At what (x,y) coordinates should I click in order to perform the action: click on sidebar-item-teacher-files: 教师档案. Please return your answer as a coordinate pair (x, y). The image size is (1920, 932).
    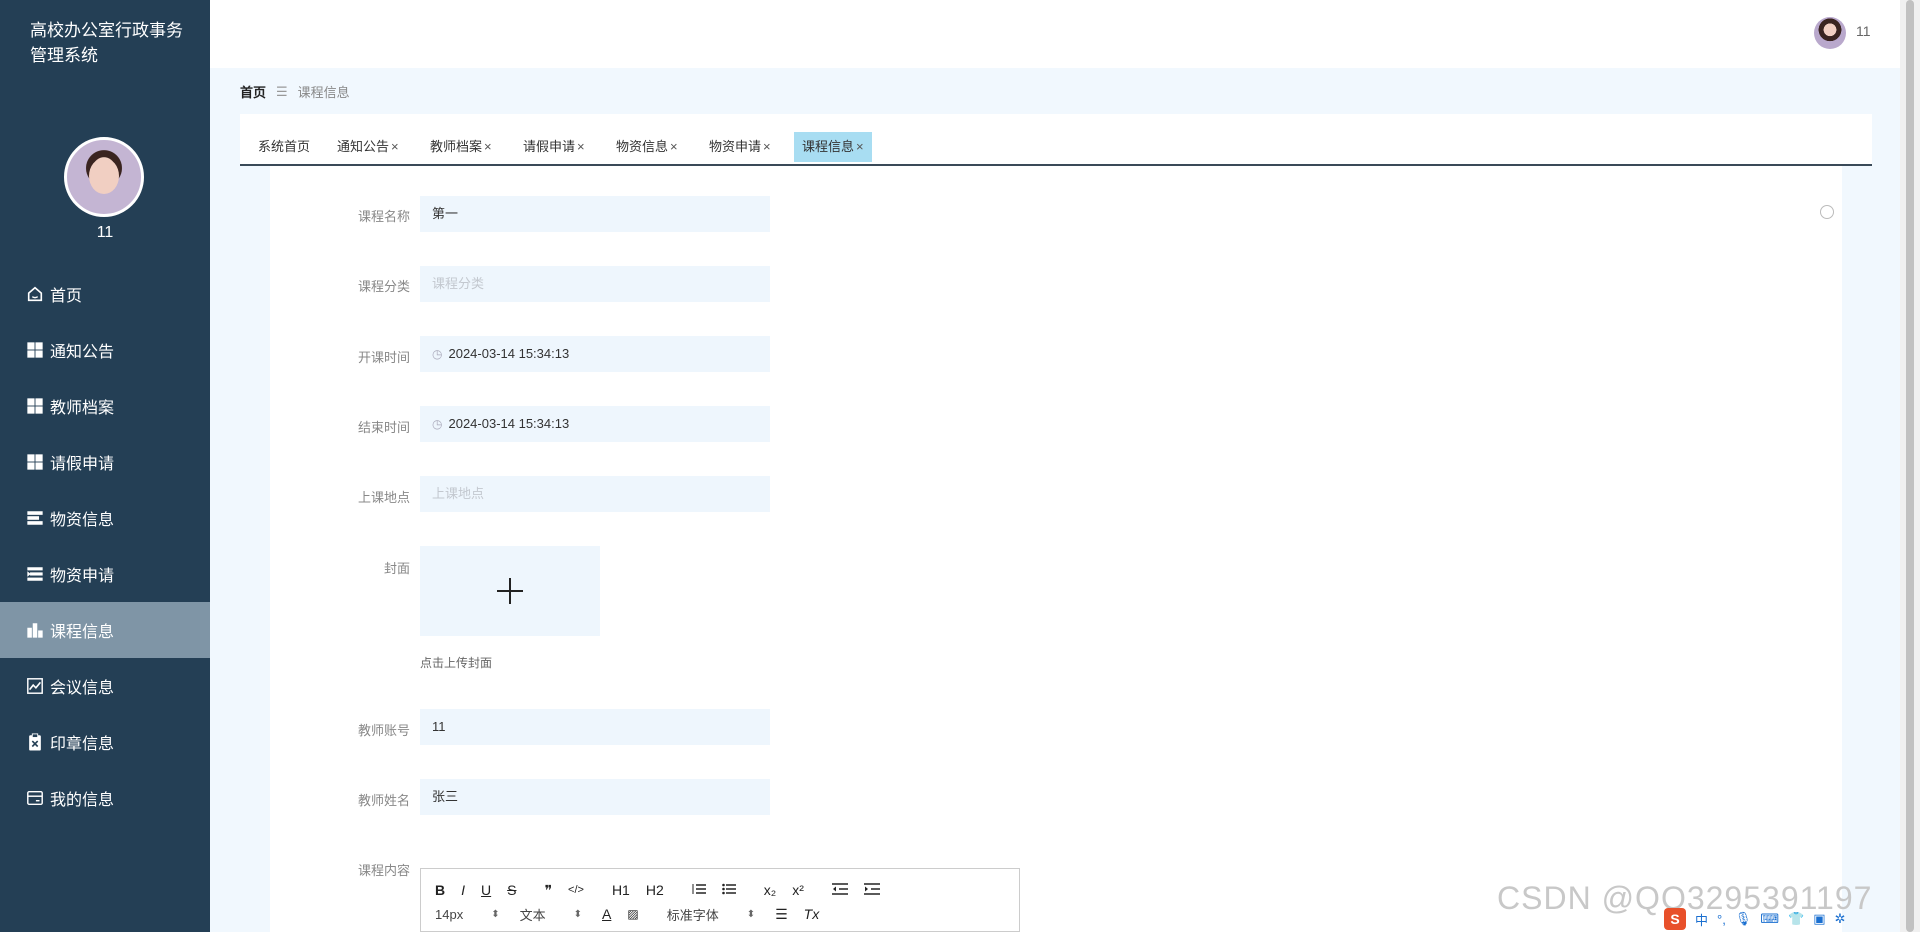
    Looking at the image, I should click on (105, 406).